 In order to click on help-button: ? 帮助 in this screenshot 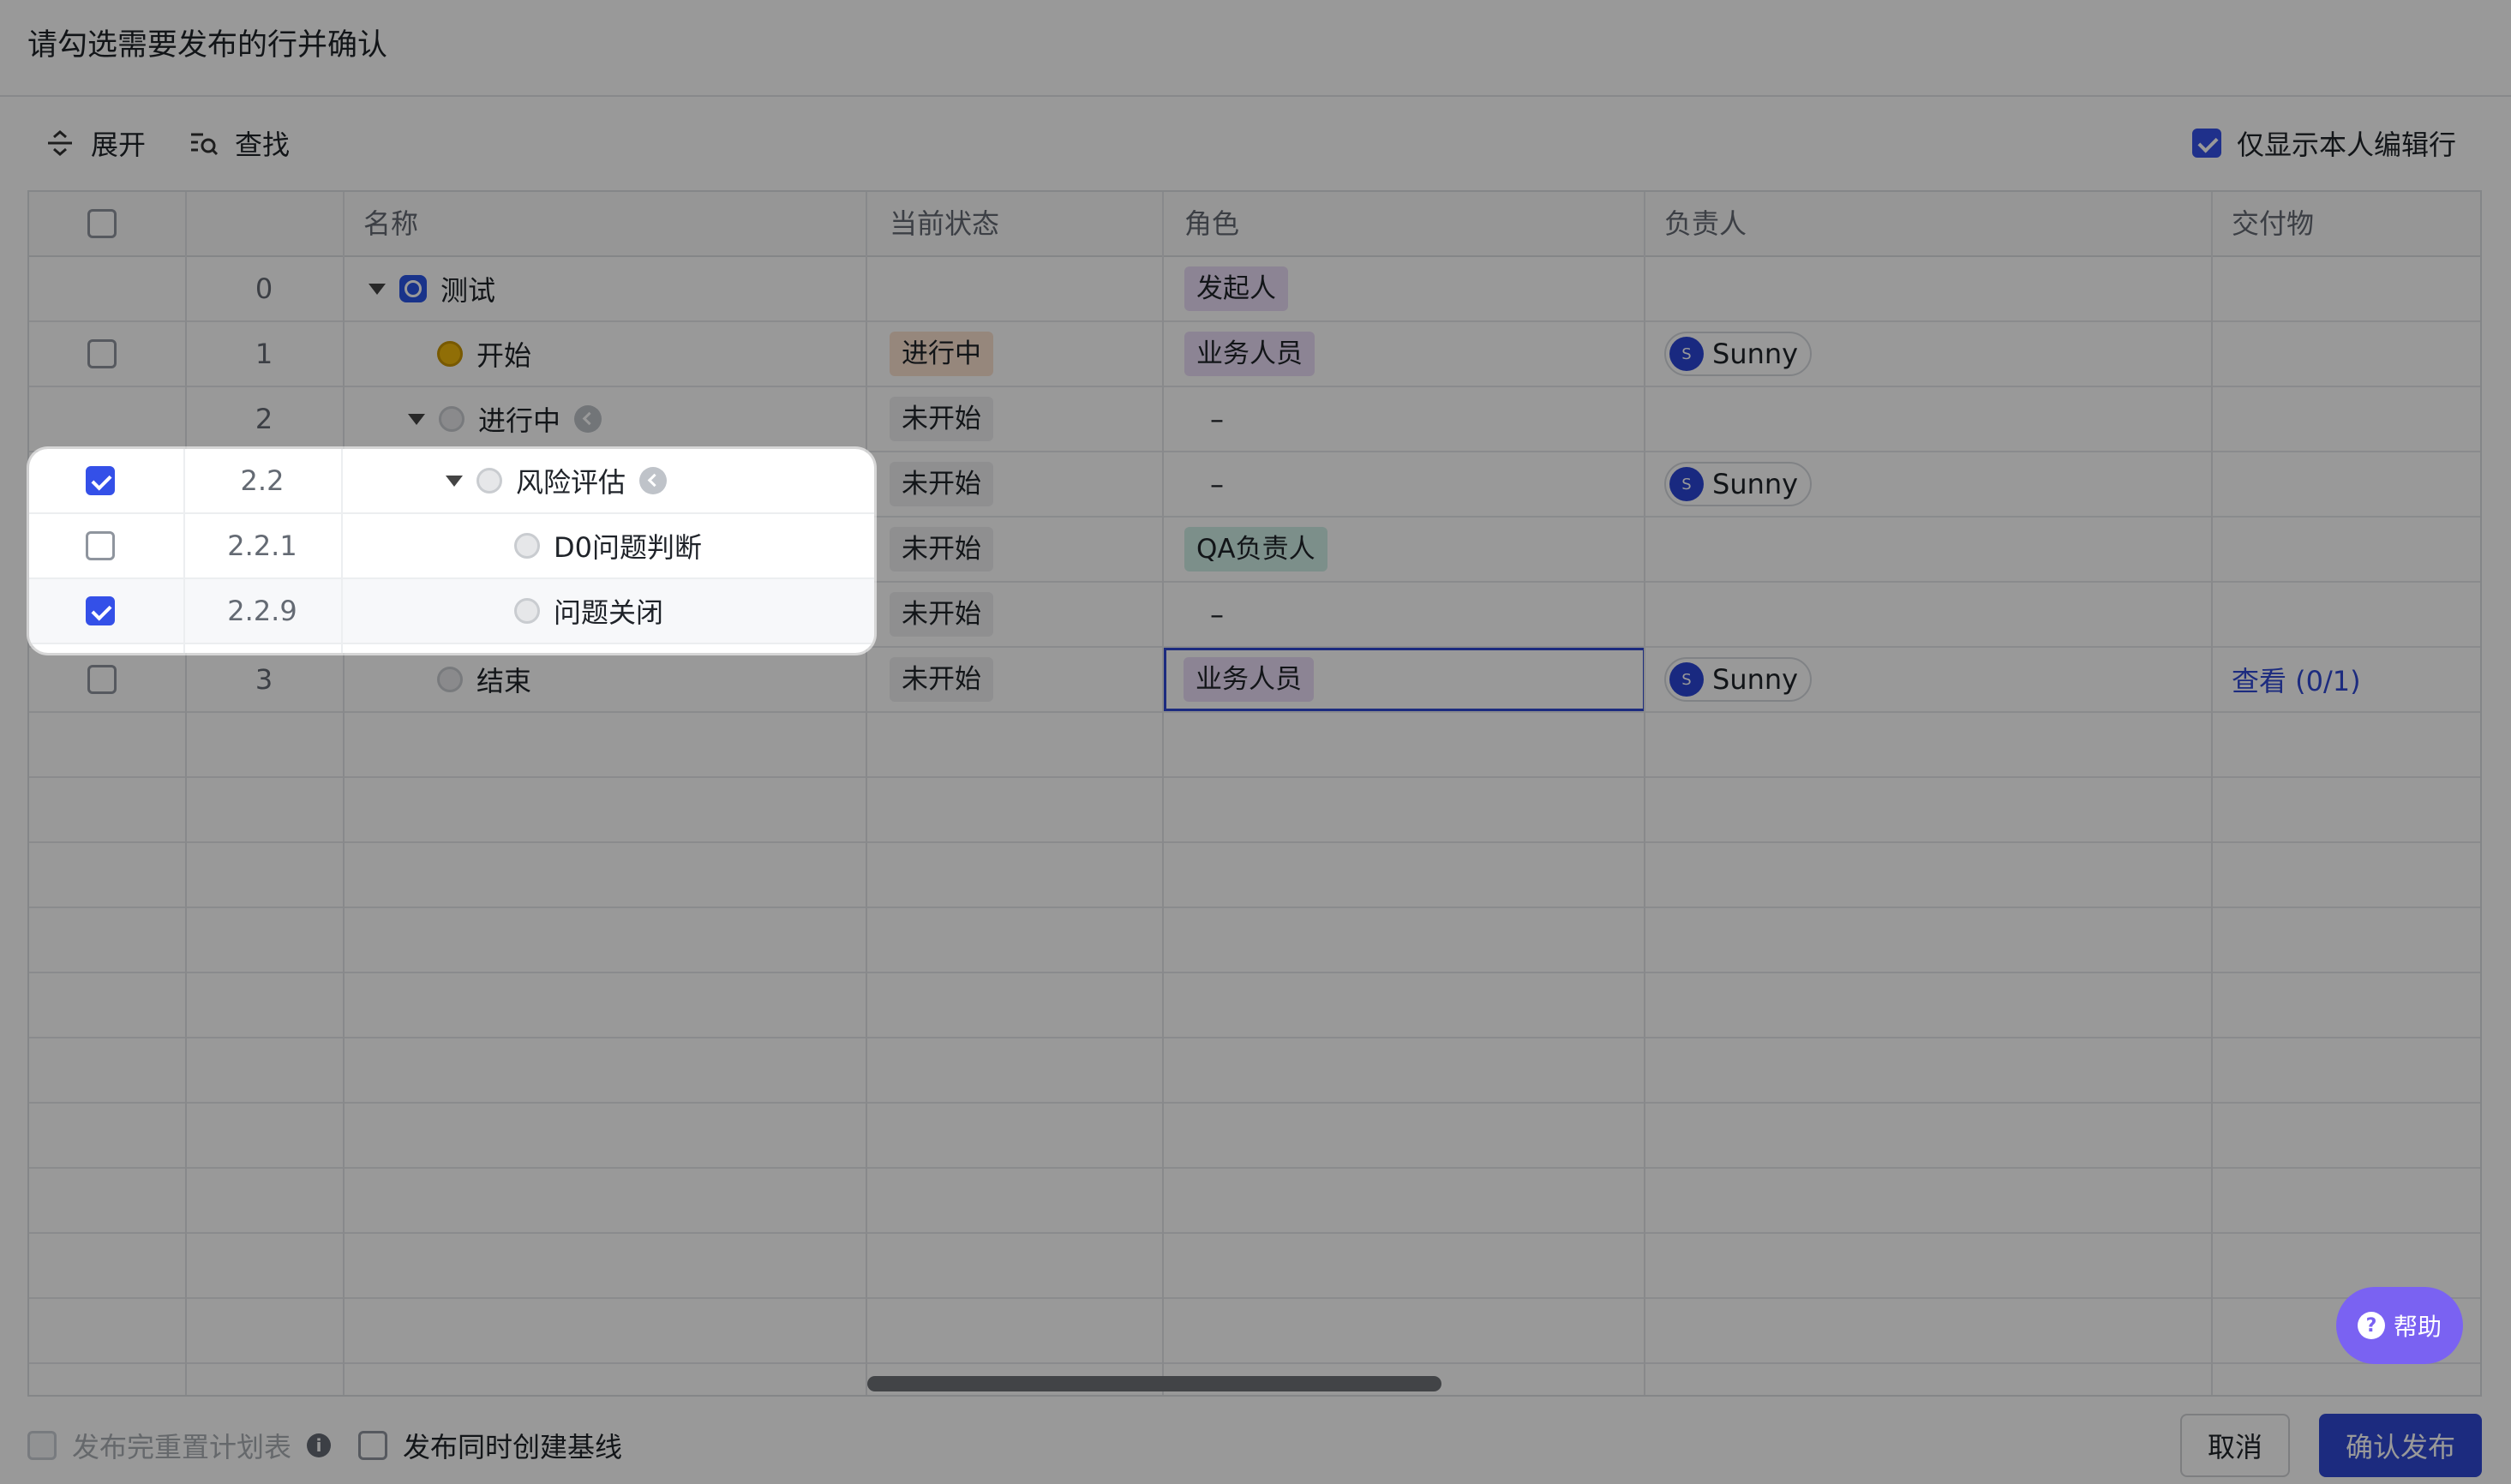, I will do `click(2399, 1325)`.